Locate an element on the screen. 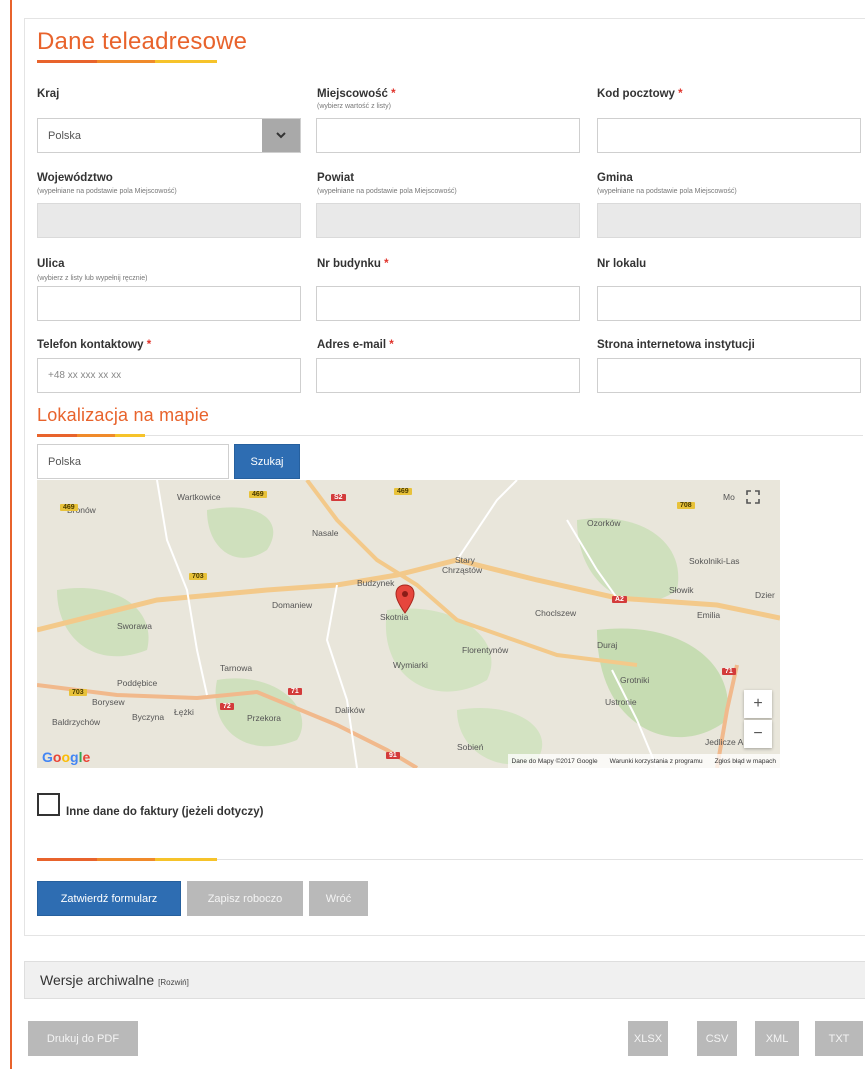  telefon-label: Telefon kontaktowy * is located at coordinates (94, 345).